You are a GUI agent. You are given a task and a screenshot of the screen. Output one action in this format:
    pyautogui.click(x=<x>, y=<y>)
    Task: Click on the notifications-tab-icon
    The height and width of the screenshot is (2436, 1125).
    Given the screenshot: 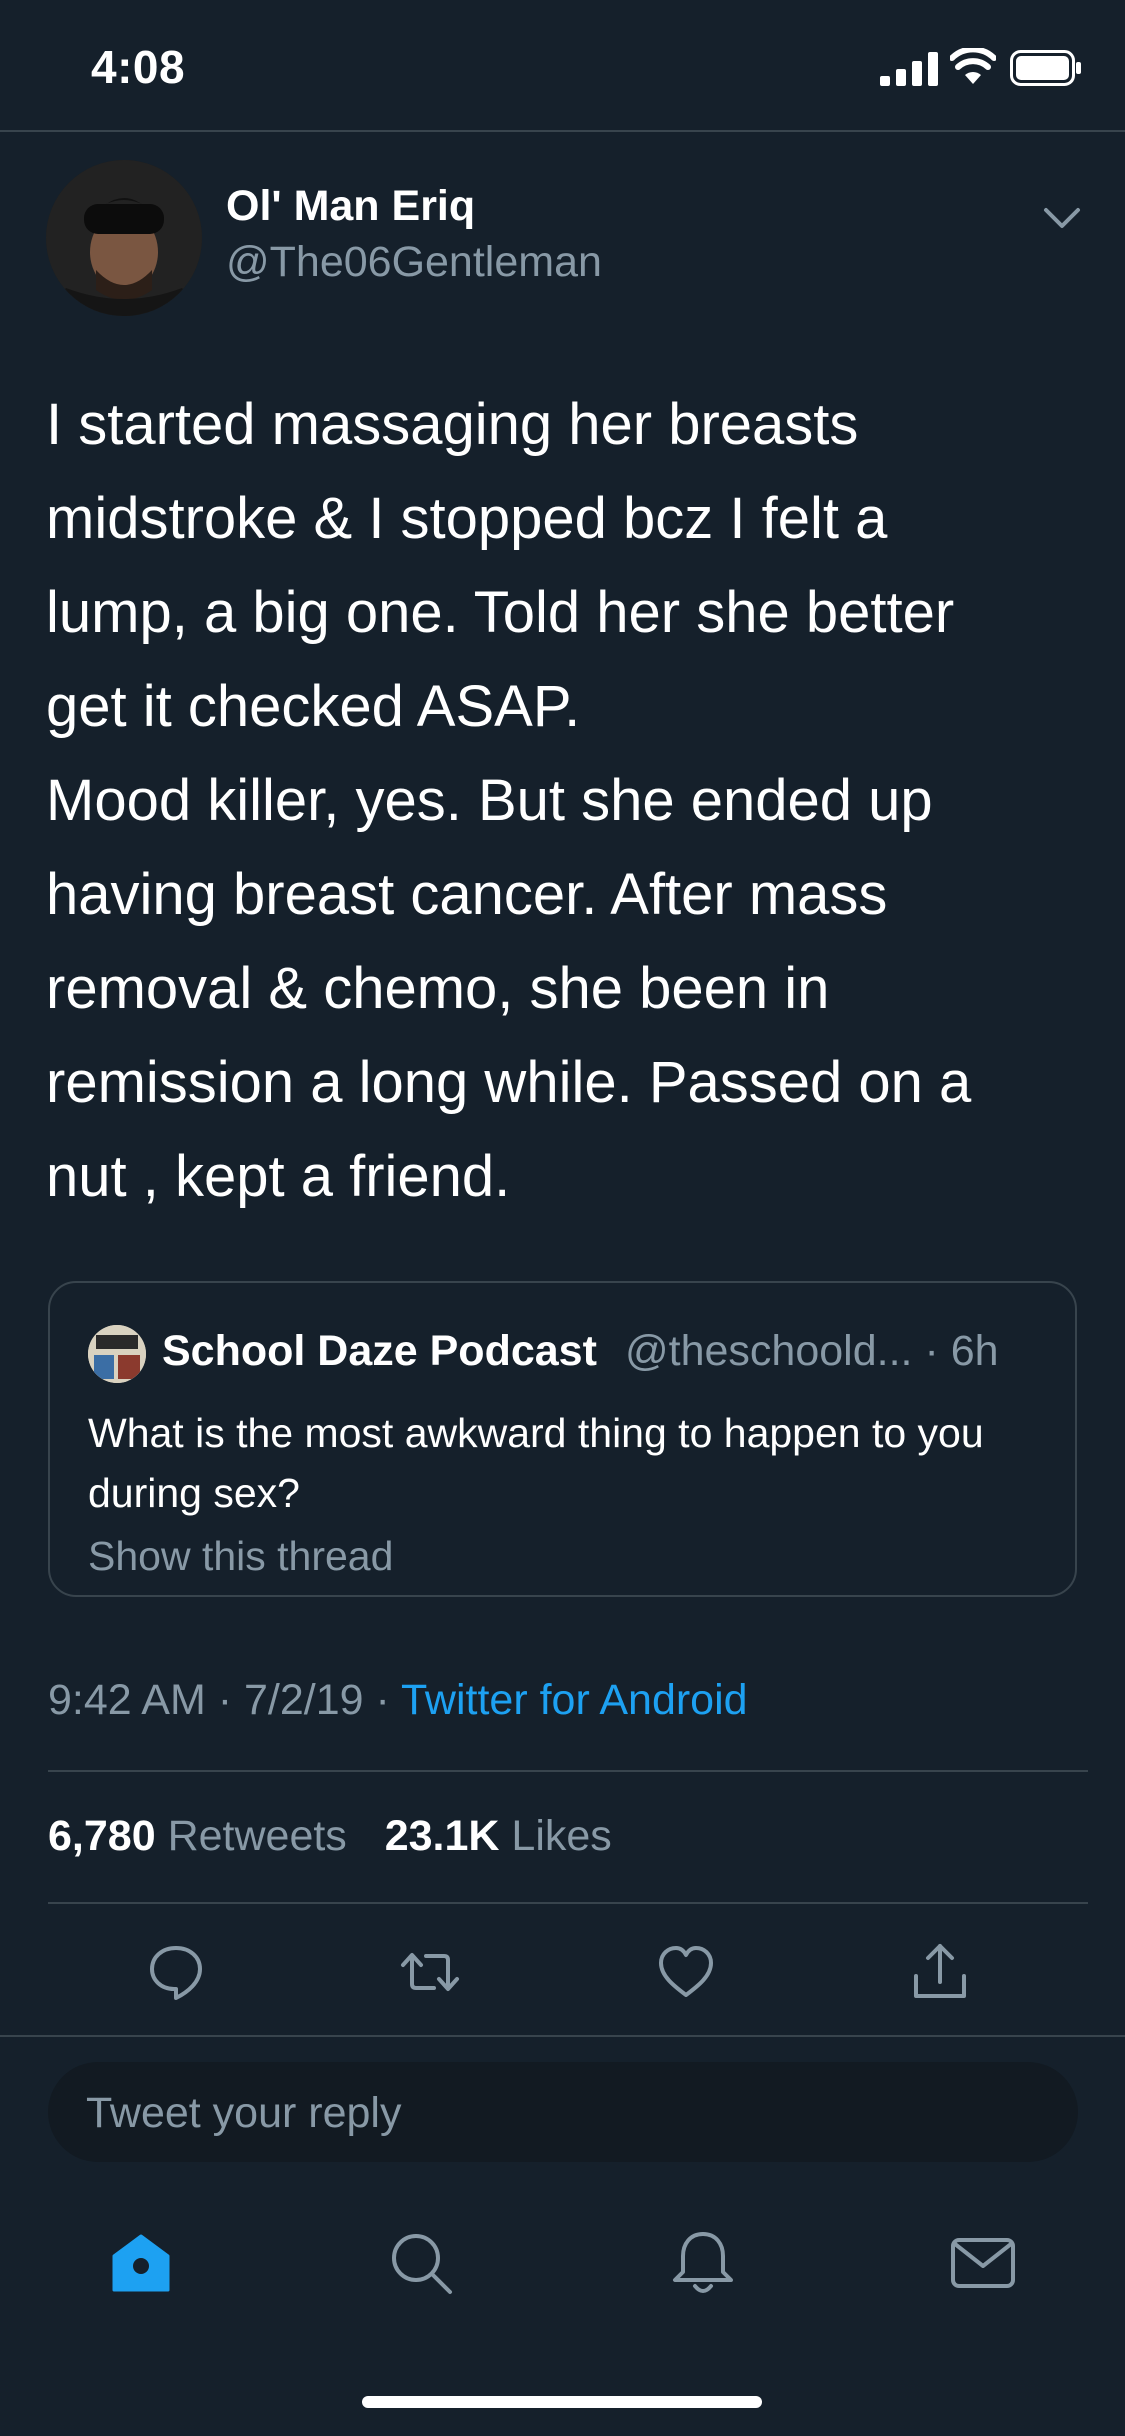 What is the action you would take?
    pyautogui.click(x=703, y=2263)
    